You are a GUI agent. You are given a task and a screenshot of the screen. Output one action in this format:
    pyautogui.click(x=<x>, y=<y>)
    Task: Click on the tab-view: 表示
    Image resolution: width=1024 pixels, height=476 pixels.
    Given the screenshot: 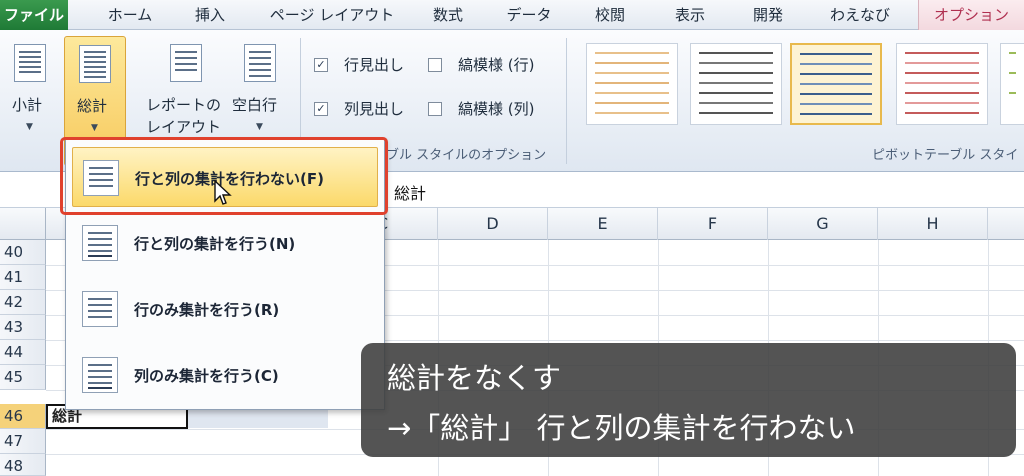 What is the action you would take?
    pyautogui.click(x=690, y=15)
    